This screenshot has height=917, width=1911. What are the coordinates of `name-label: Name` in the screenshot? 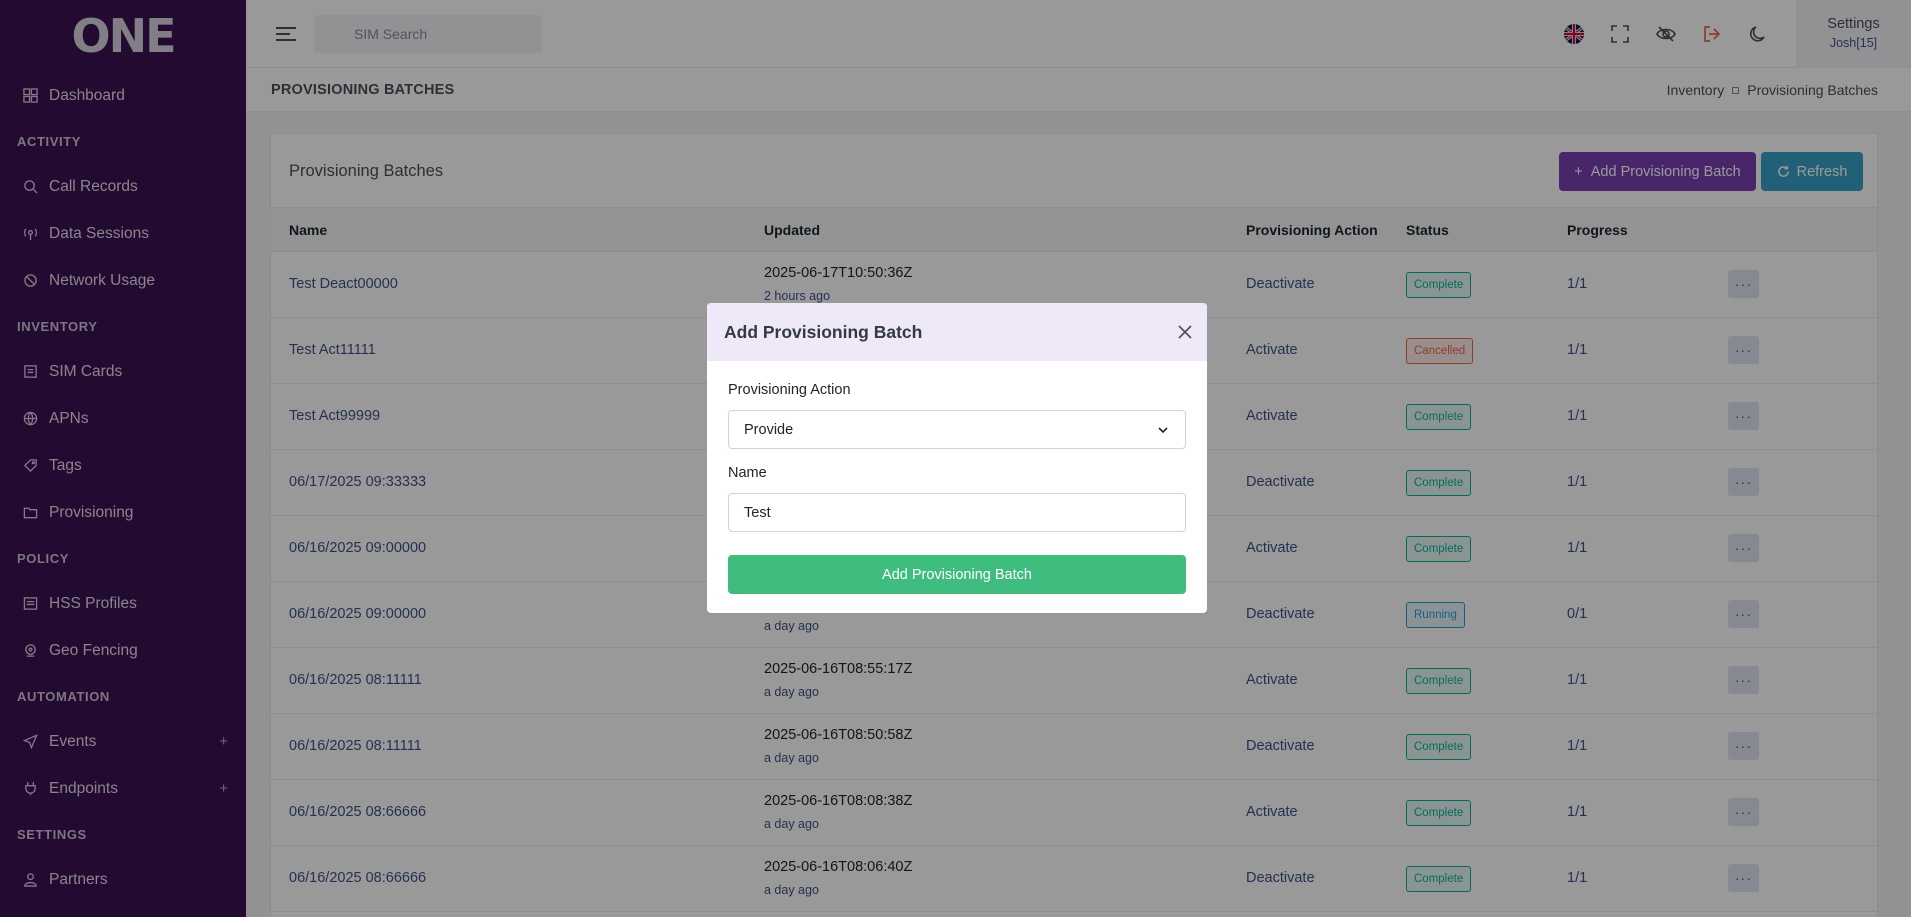 It's located at (747, 473).